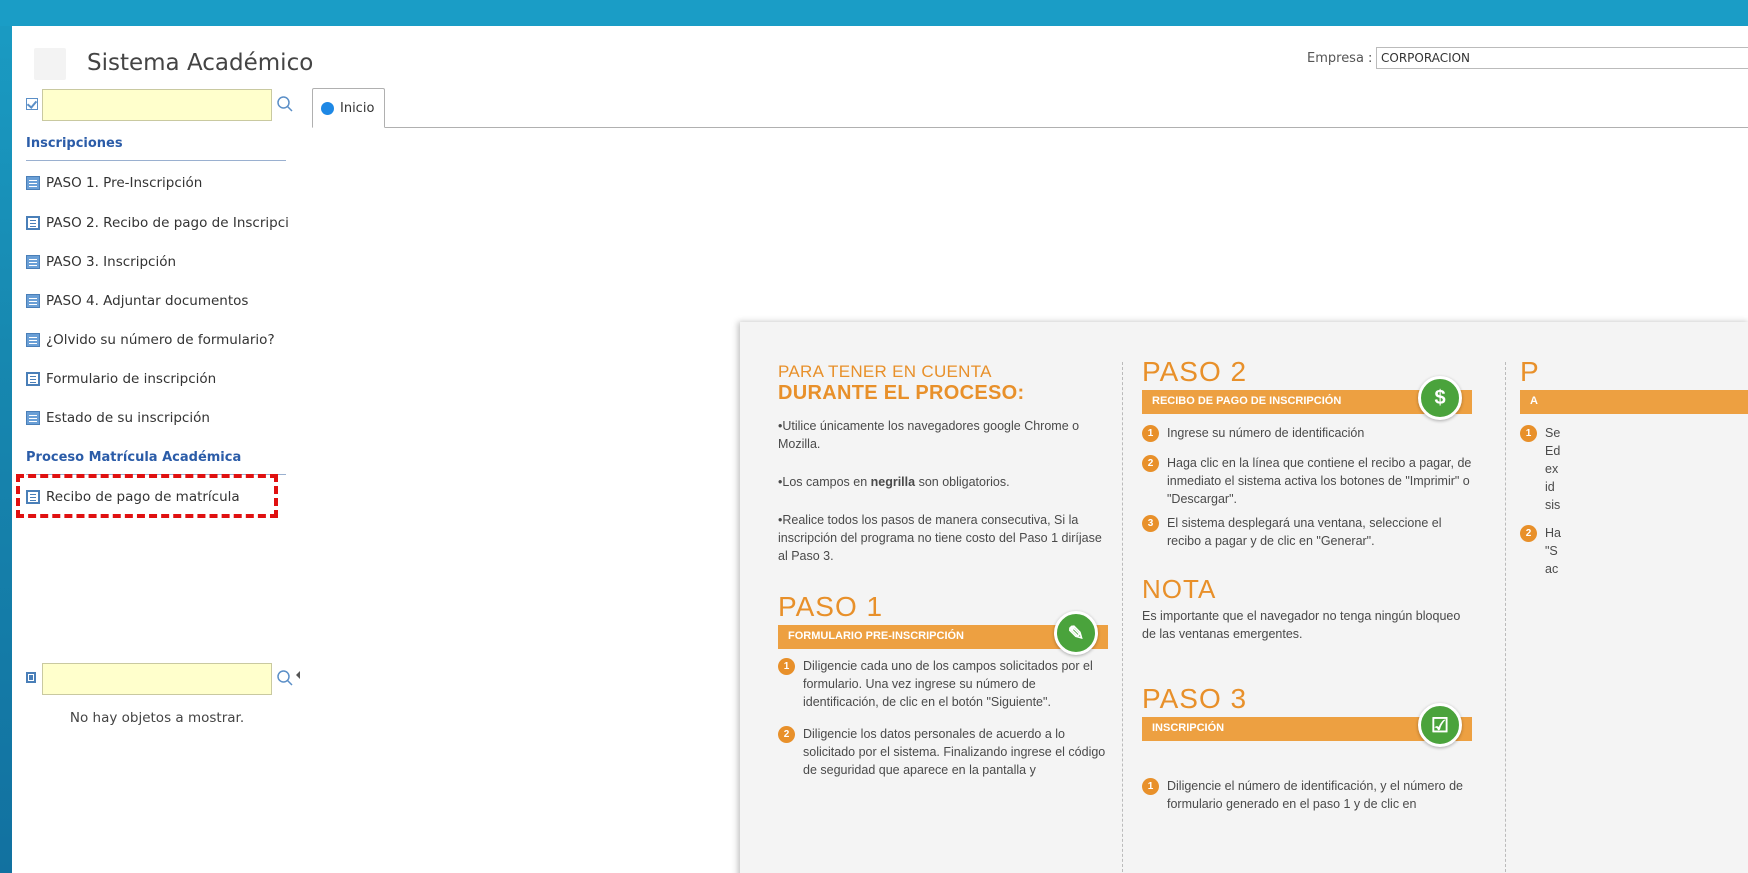  I want to click on object-search-input, so click(157, 679).